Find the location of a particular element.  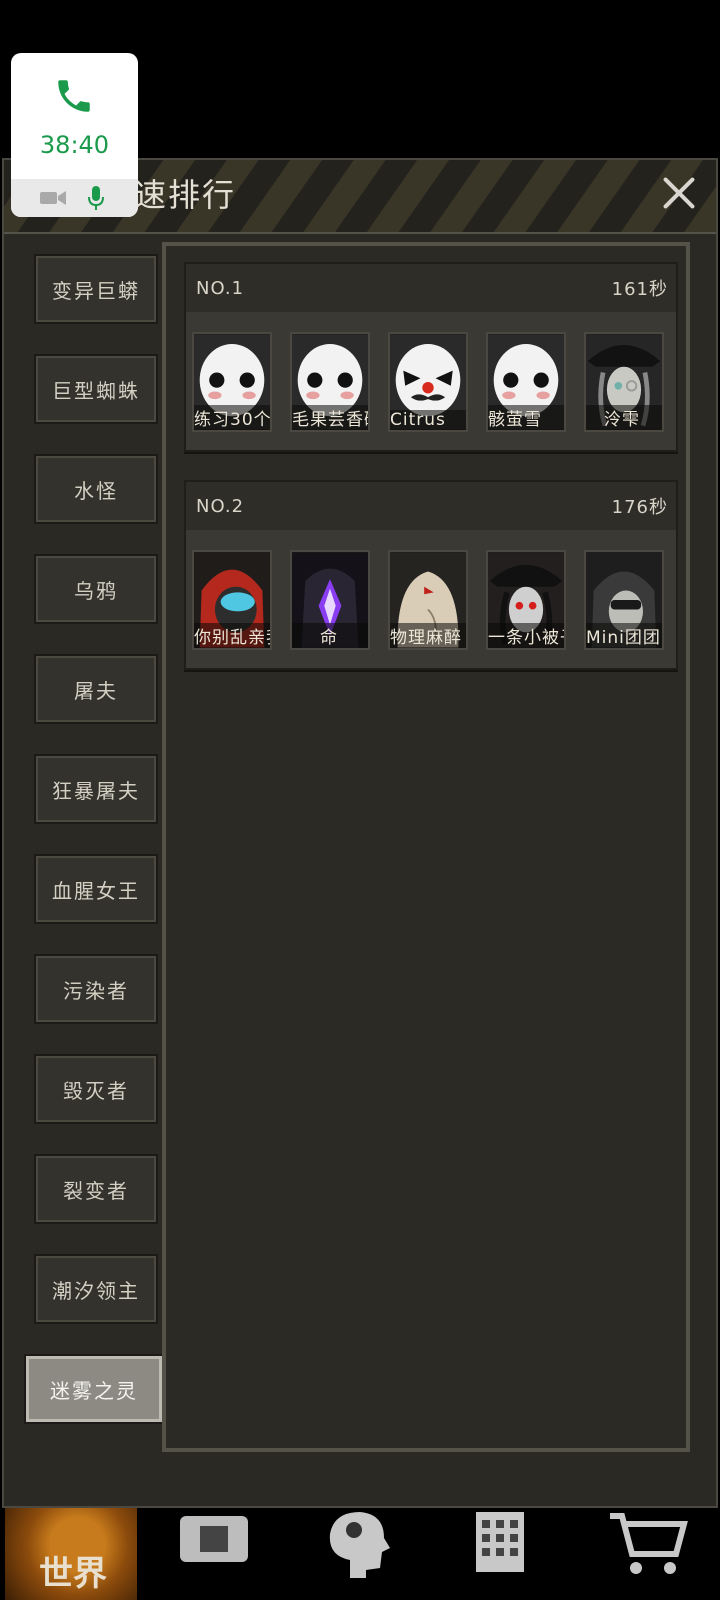

video-camera-icon is located at coordinates (53, 198).